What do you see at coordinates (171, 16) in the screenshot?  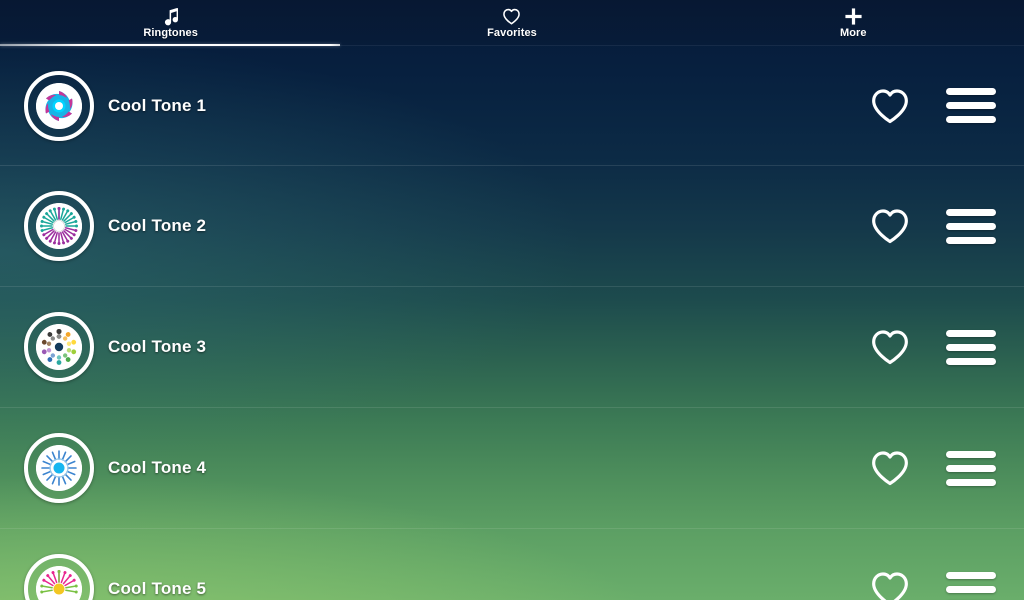 I see `music-note-icon` at bounding box center [171, 16].